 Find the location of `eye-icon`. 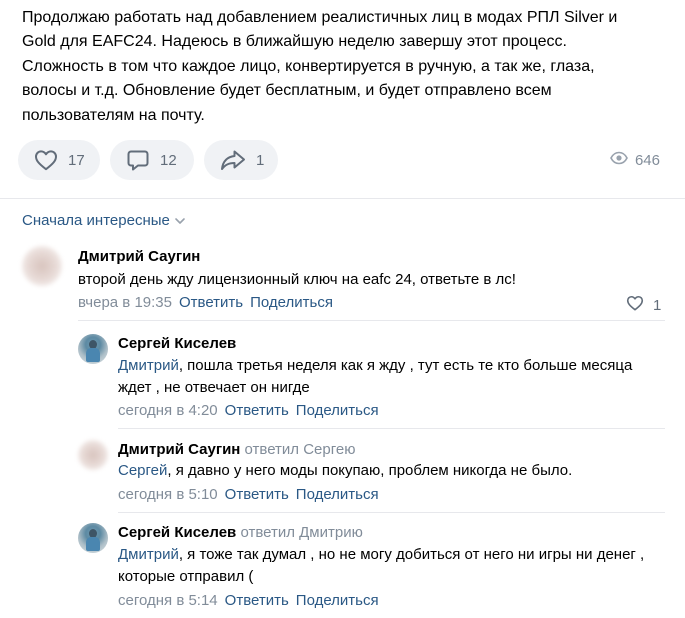

eye-icon is located at coordinates (619, 160).